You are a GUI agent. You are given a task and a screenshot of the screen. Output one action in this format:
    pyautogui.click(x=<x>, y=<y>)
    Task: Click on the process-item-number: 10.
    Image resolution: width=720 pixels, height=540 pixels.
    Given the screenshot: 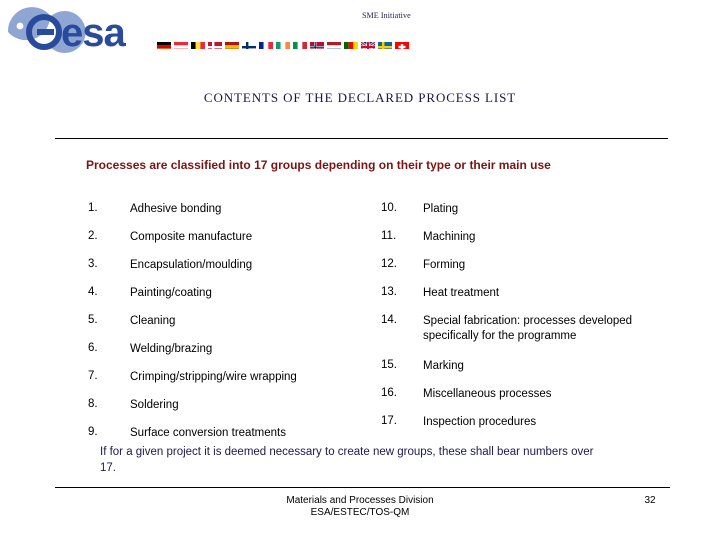 What is the action you would take?
    pyautogui.click(x=389, y=208)
    